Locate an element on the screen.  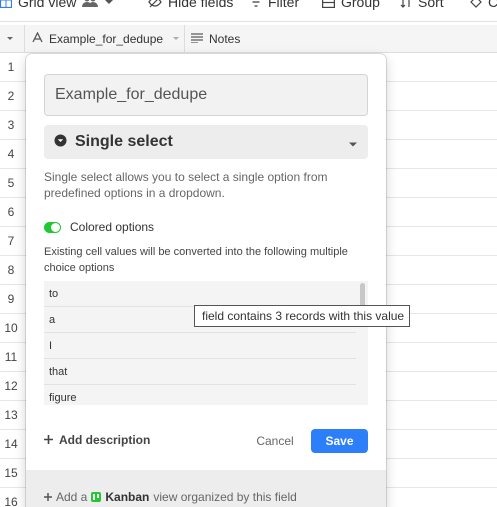
row-number: 6 is located at coordinates (11, 212).